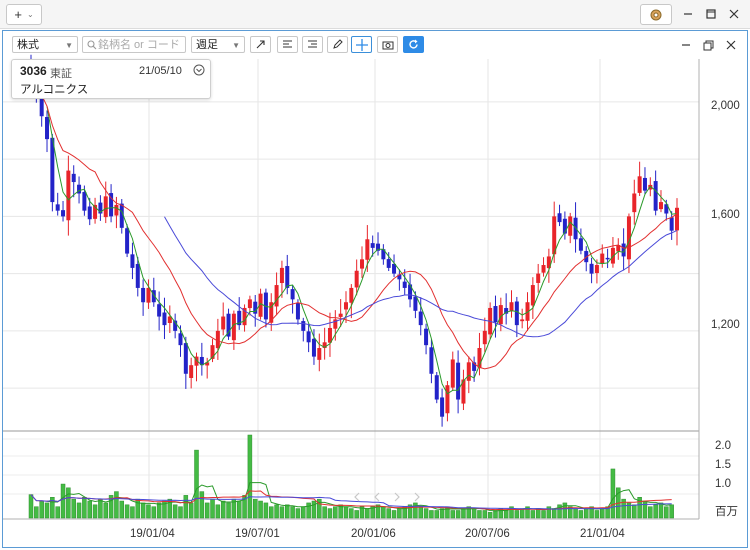 The height and width of the screenshot is (550, 750). Describe the element at coordinates (359, 497) in the screenshot. I see `volume-ma-short` at that location.